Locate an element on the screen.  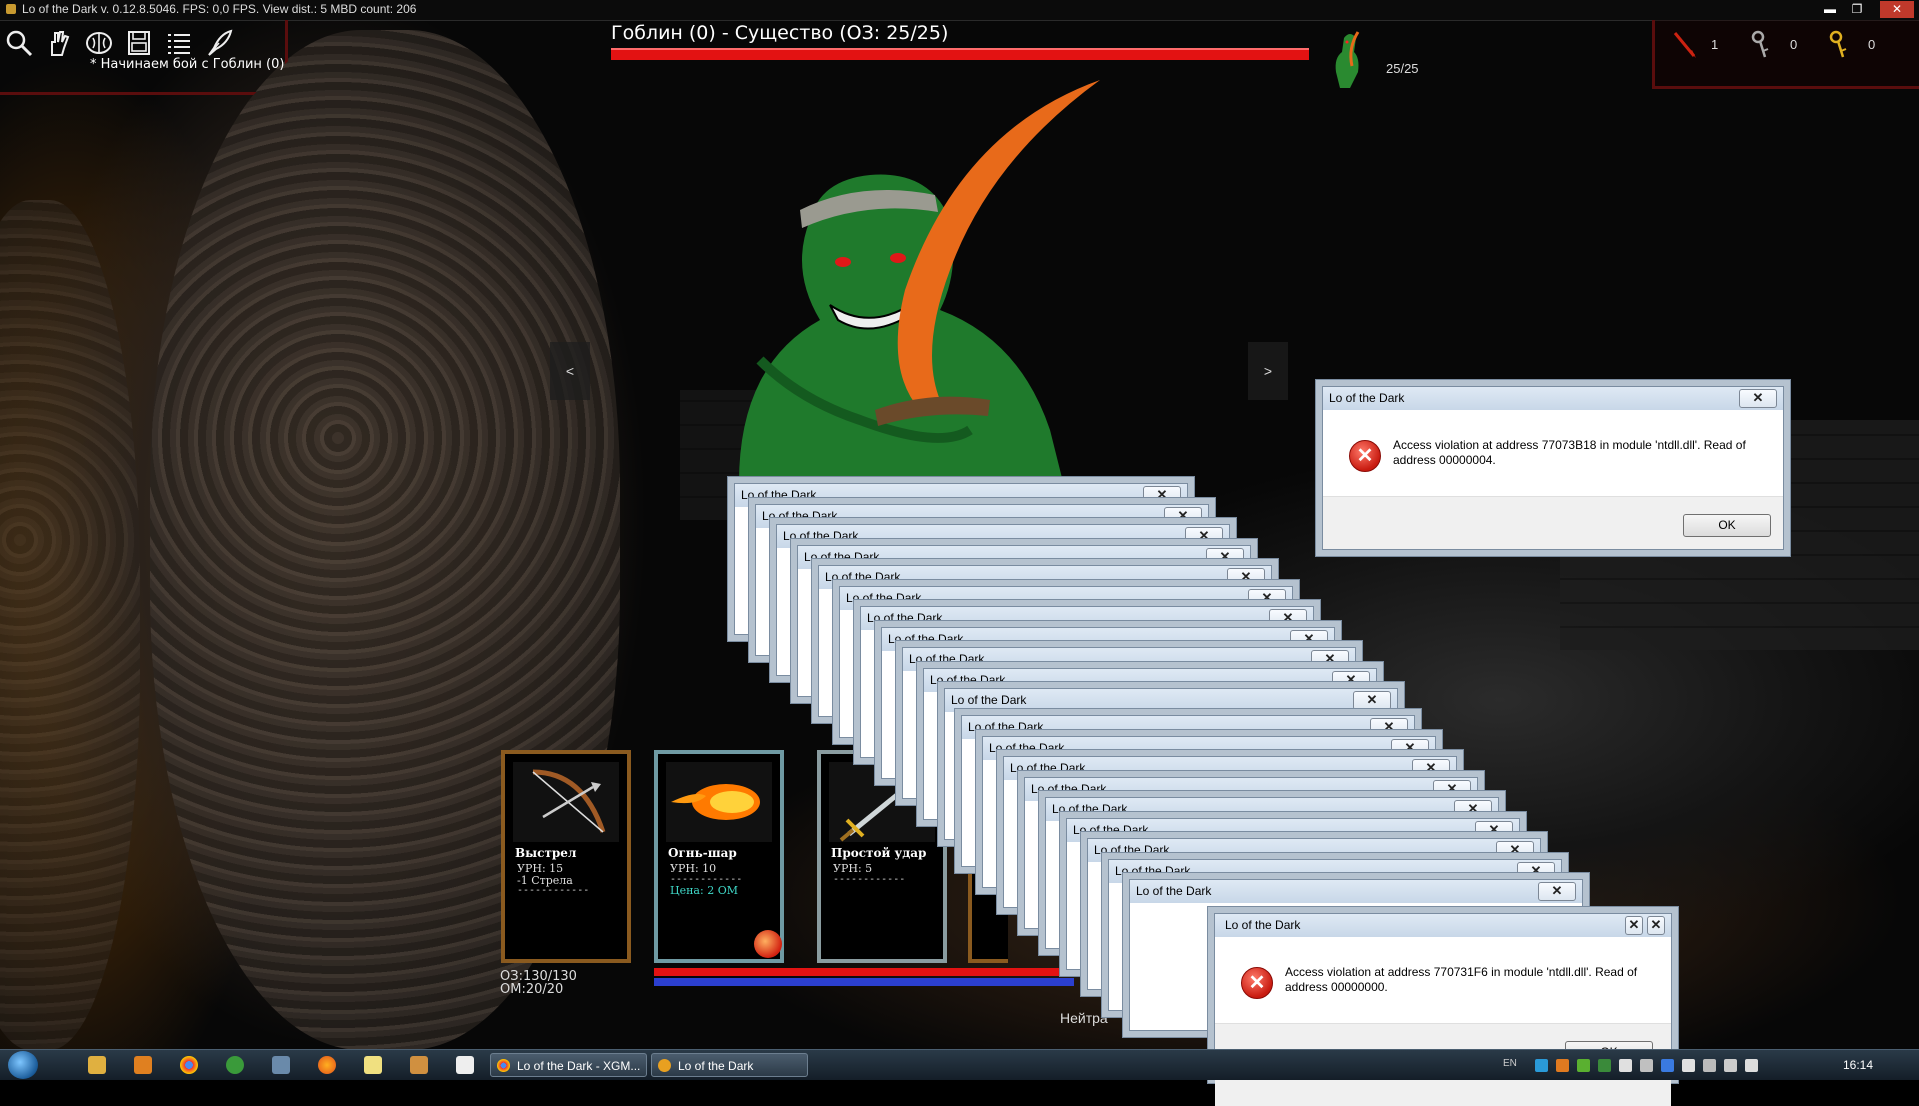
close-button: ✕ is located at coordinates (1897, 9).